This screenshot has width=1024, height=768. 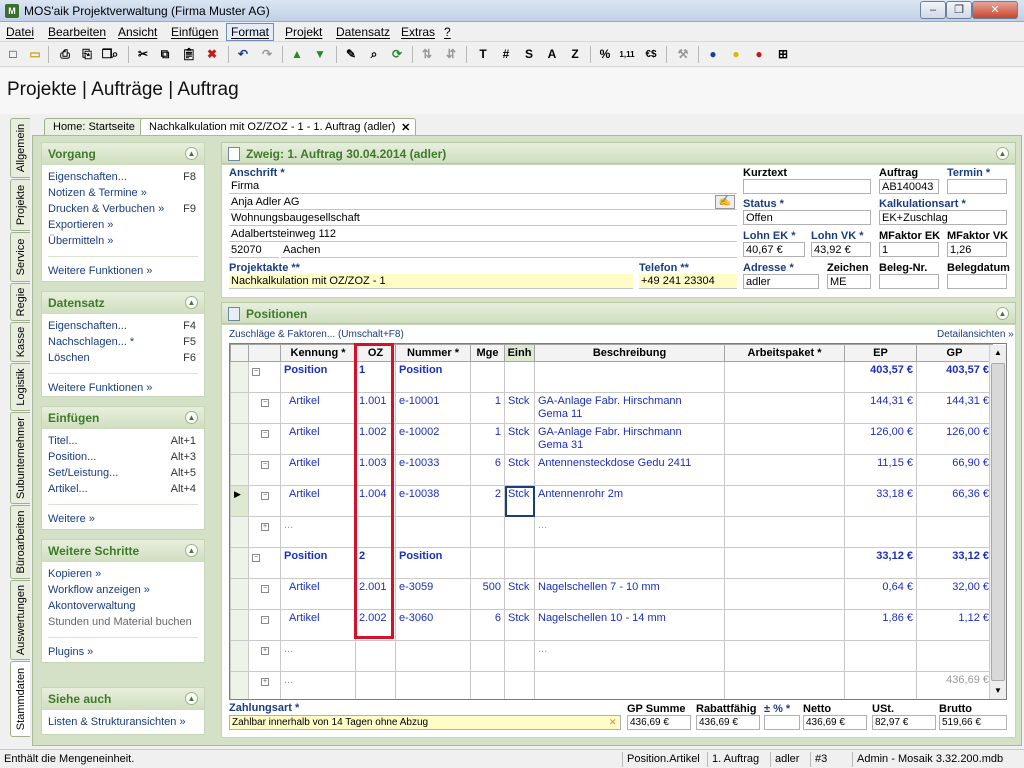 I want to click on vtab-subunternehmer: Subunternehmer, so click(x=20, y=458).